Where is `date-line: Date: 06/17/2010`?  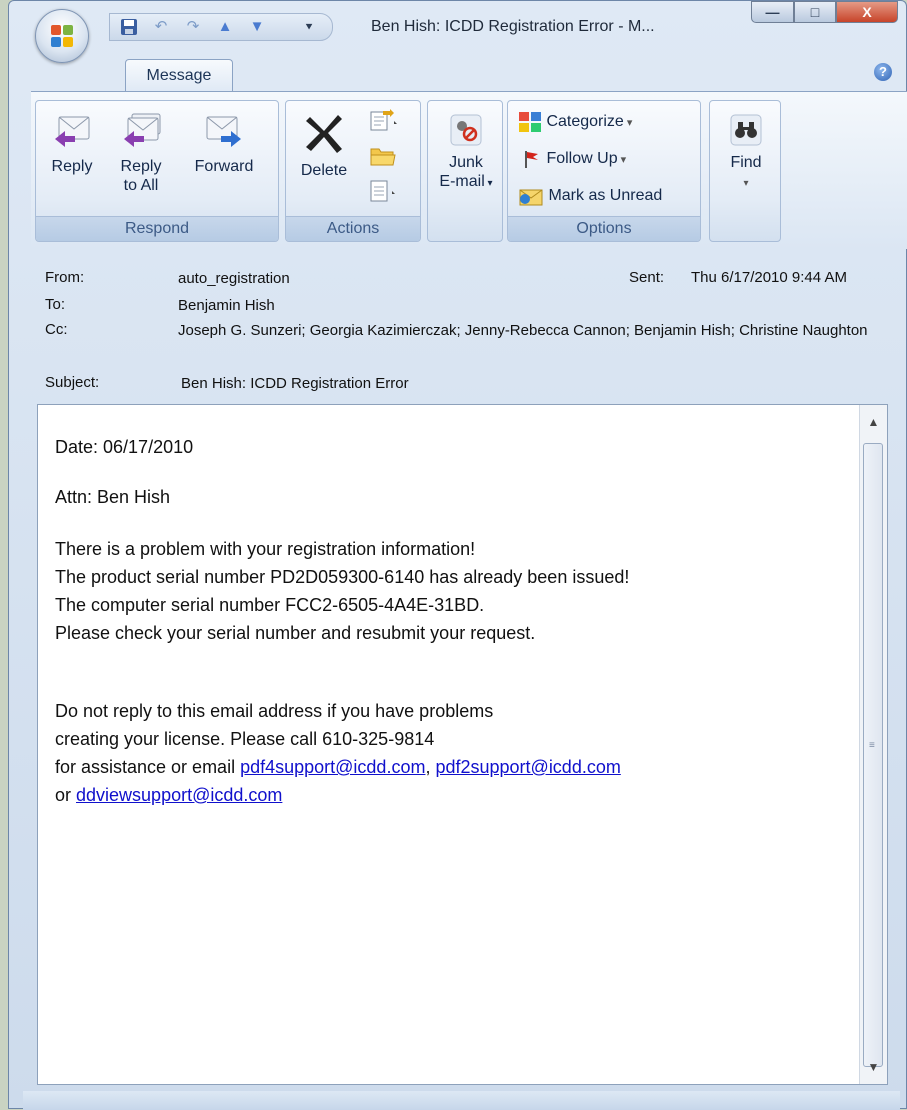
date-line: Date: 06/17/2010 is located at coordinates (124, 447).